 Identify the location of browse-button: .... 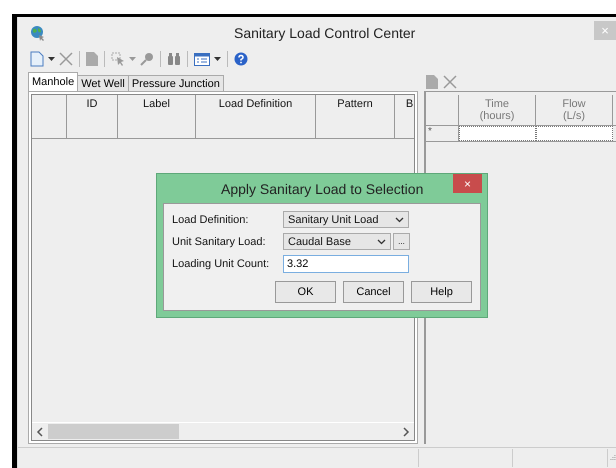
(401, 241).